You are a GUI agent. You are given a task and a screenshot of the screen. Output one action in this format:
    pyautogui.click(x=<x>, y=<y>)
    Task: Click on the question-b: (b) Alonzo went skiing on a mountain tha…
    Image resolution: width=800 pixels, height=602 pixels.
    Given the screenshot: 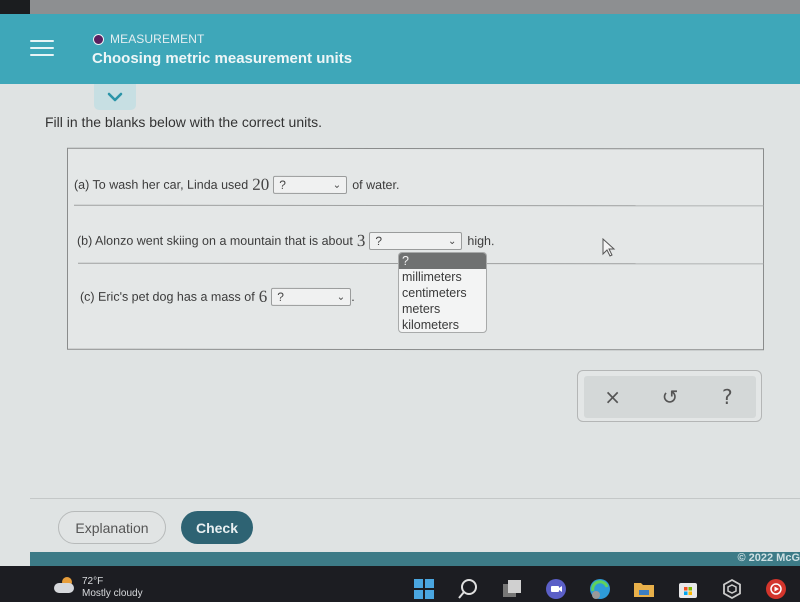 What is the action you would take?
    pyautogui.click(x=285, y=241)
    